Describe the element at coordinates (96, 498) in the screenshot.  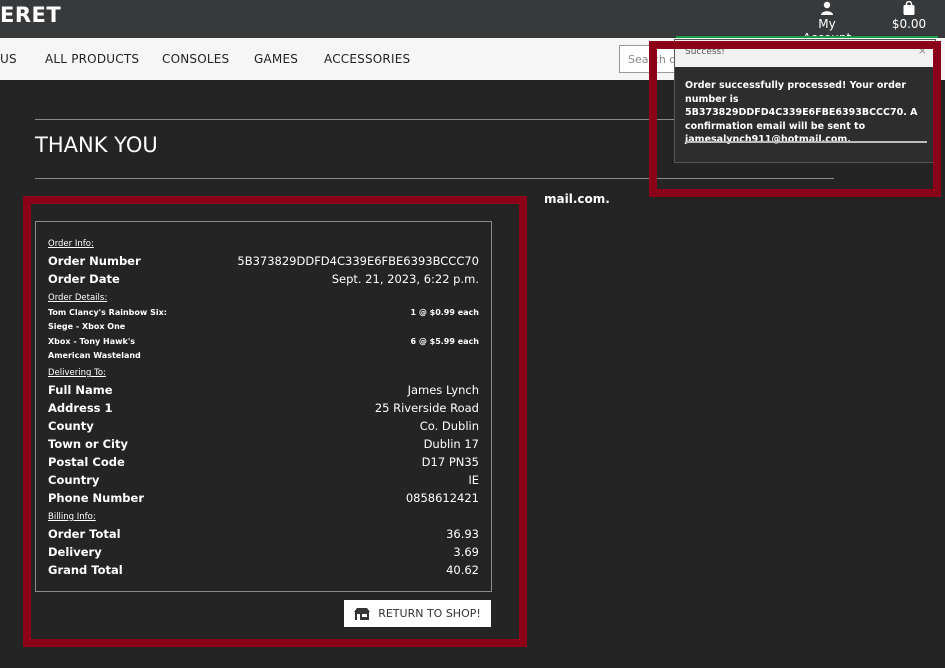
I see `delivery-label: Phone Number` at that location.